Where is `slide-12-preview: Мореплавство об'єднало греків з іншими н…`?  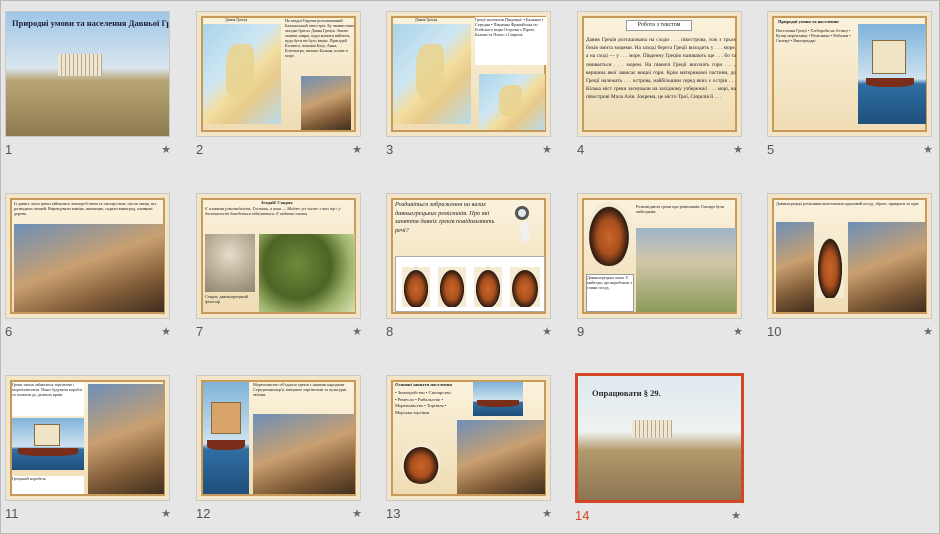 slide-12-preview: Мореплавство об'єднало греків з іншими н… is located at coordinates (278, 438).